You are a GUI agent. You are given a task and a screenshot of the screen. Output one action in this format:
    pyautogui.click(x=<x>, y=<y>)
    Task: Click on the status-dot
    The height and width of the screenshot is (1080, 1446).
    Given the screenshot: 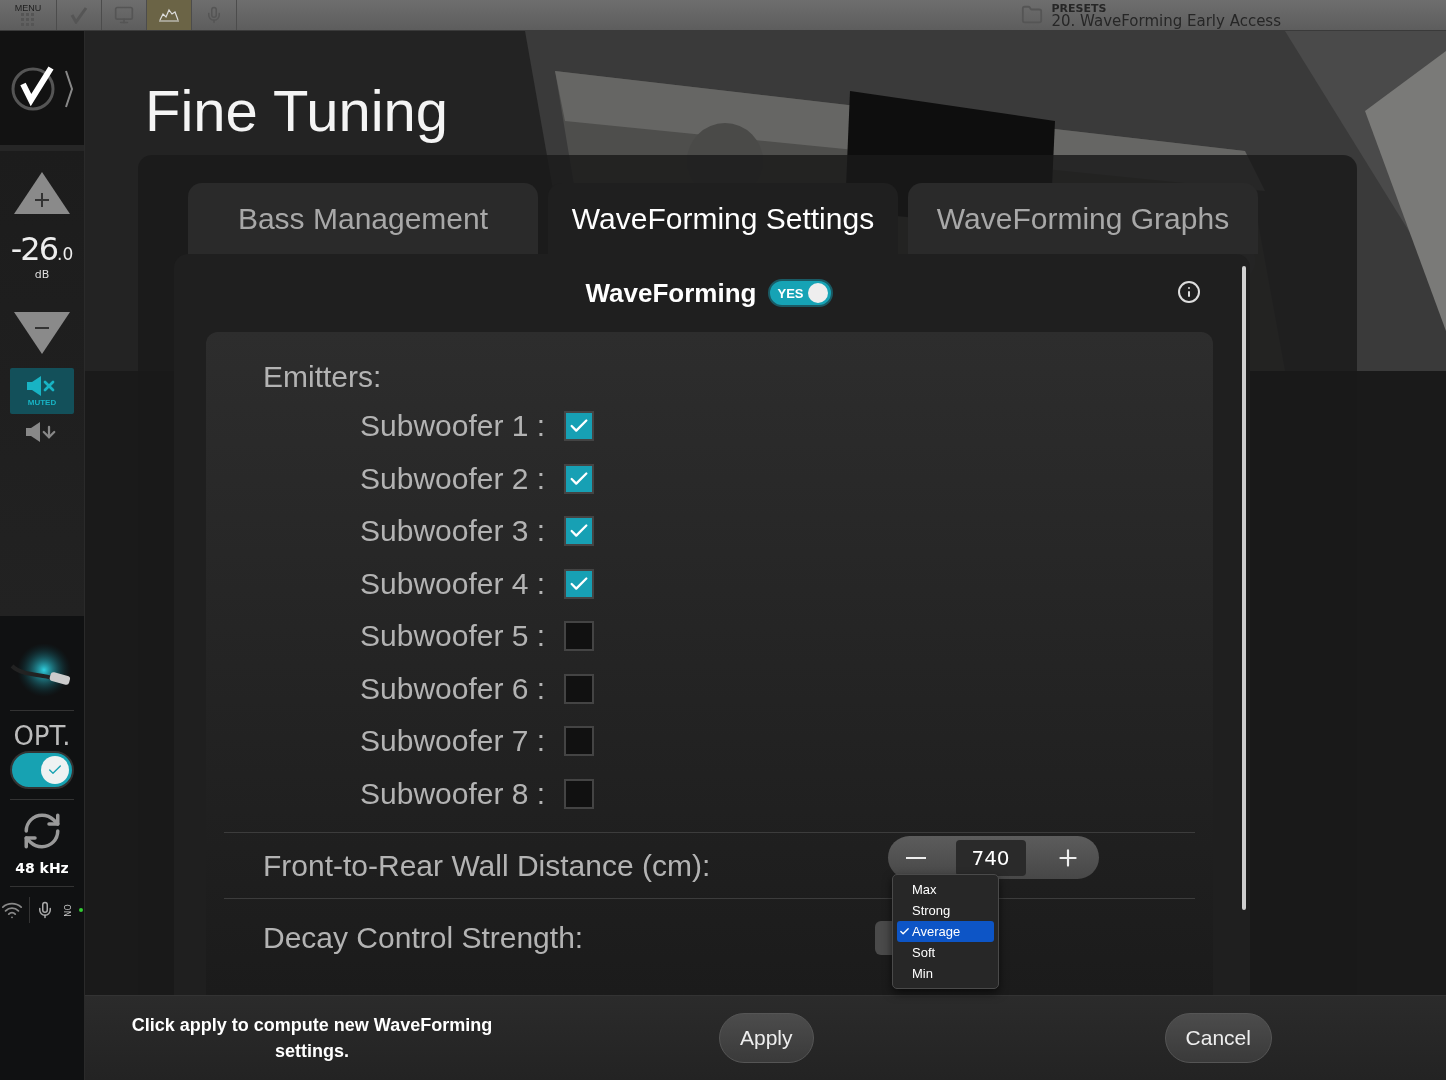 What is the action you would take?
    pyautogui.click(x=80, y=910)
    